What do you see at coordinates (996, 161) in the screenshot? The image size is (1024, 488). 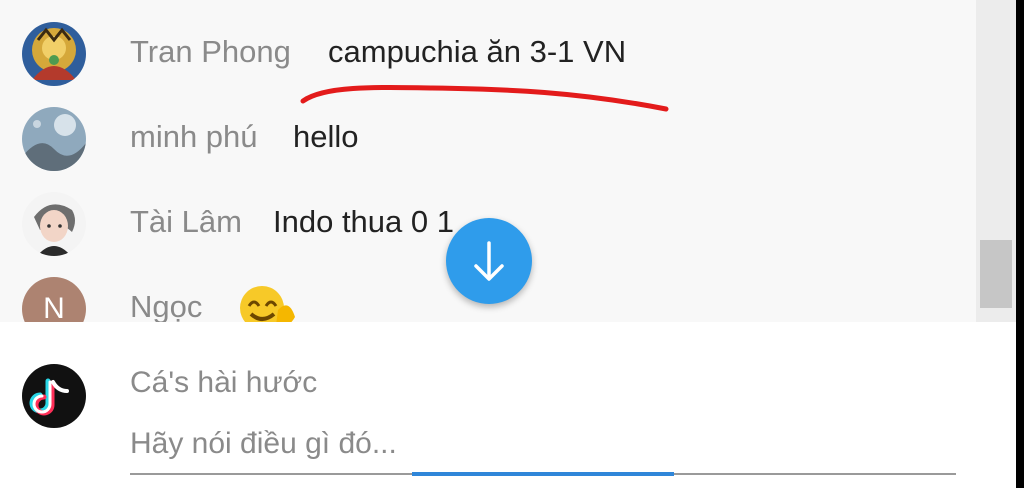 I see `vertical-scrollbar` at bounding box center [996, 161].